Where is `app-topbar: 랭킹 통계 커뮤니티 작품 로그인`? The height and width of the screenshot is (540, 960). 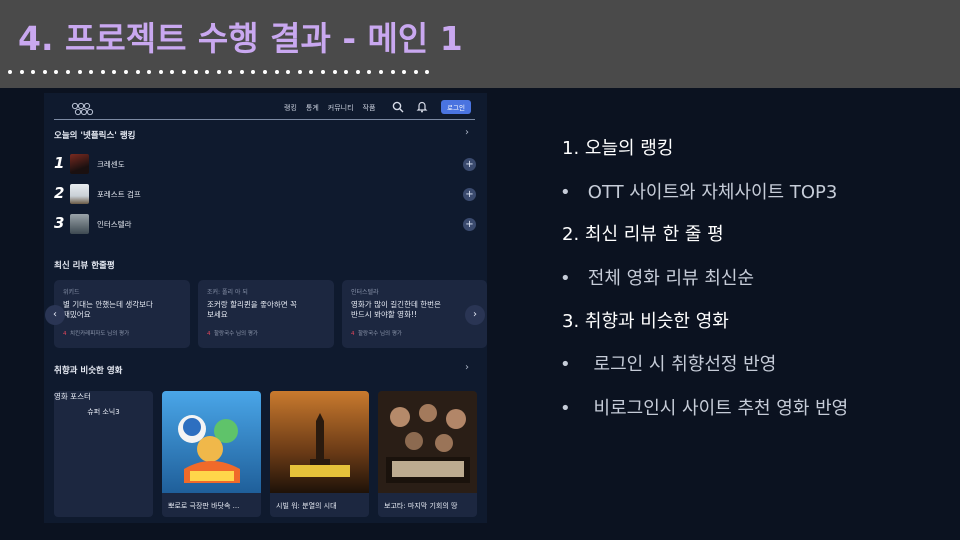
app-topbar: 랭킹 통계 커뮤니티 작품 로그인 is located at coordinates (270, 110).